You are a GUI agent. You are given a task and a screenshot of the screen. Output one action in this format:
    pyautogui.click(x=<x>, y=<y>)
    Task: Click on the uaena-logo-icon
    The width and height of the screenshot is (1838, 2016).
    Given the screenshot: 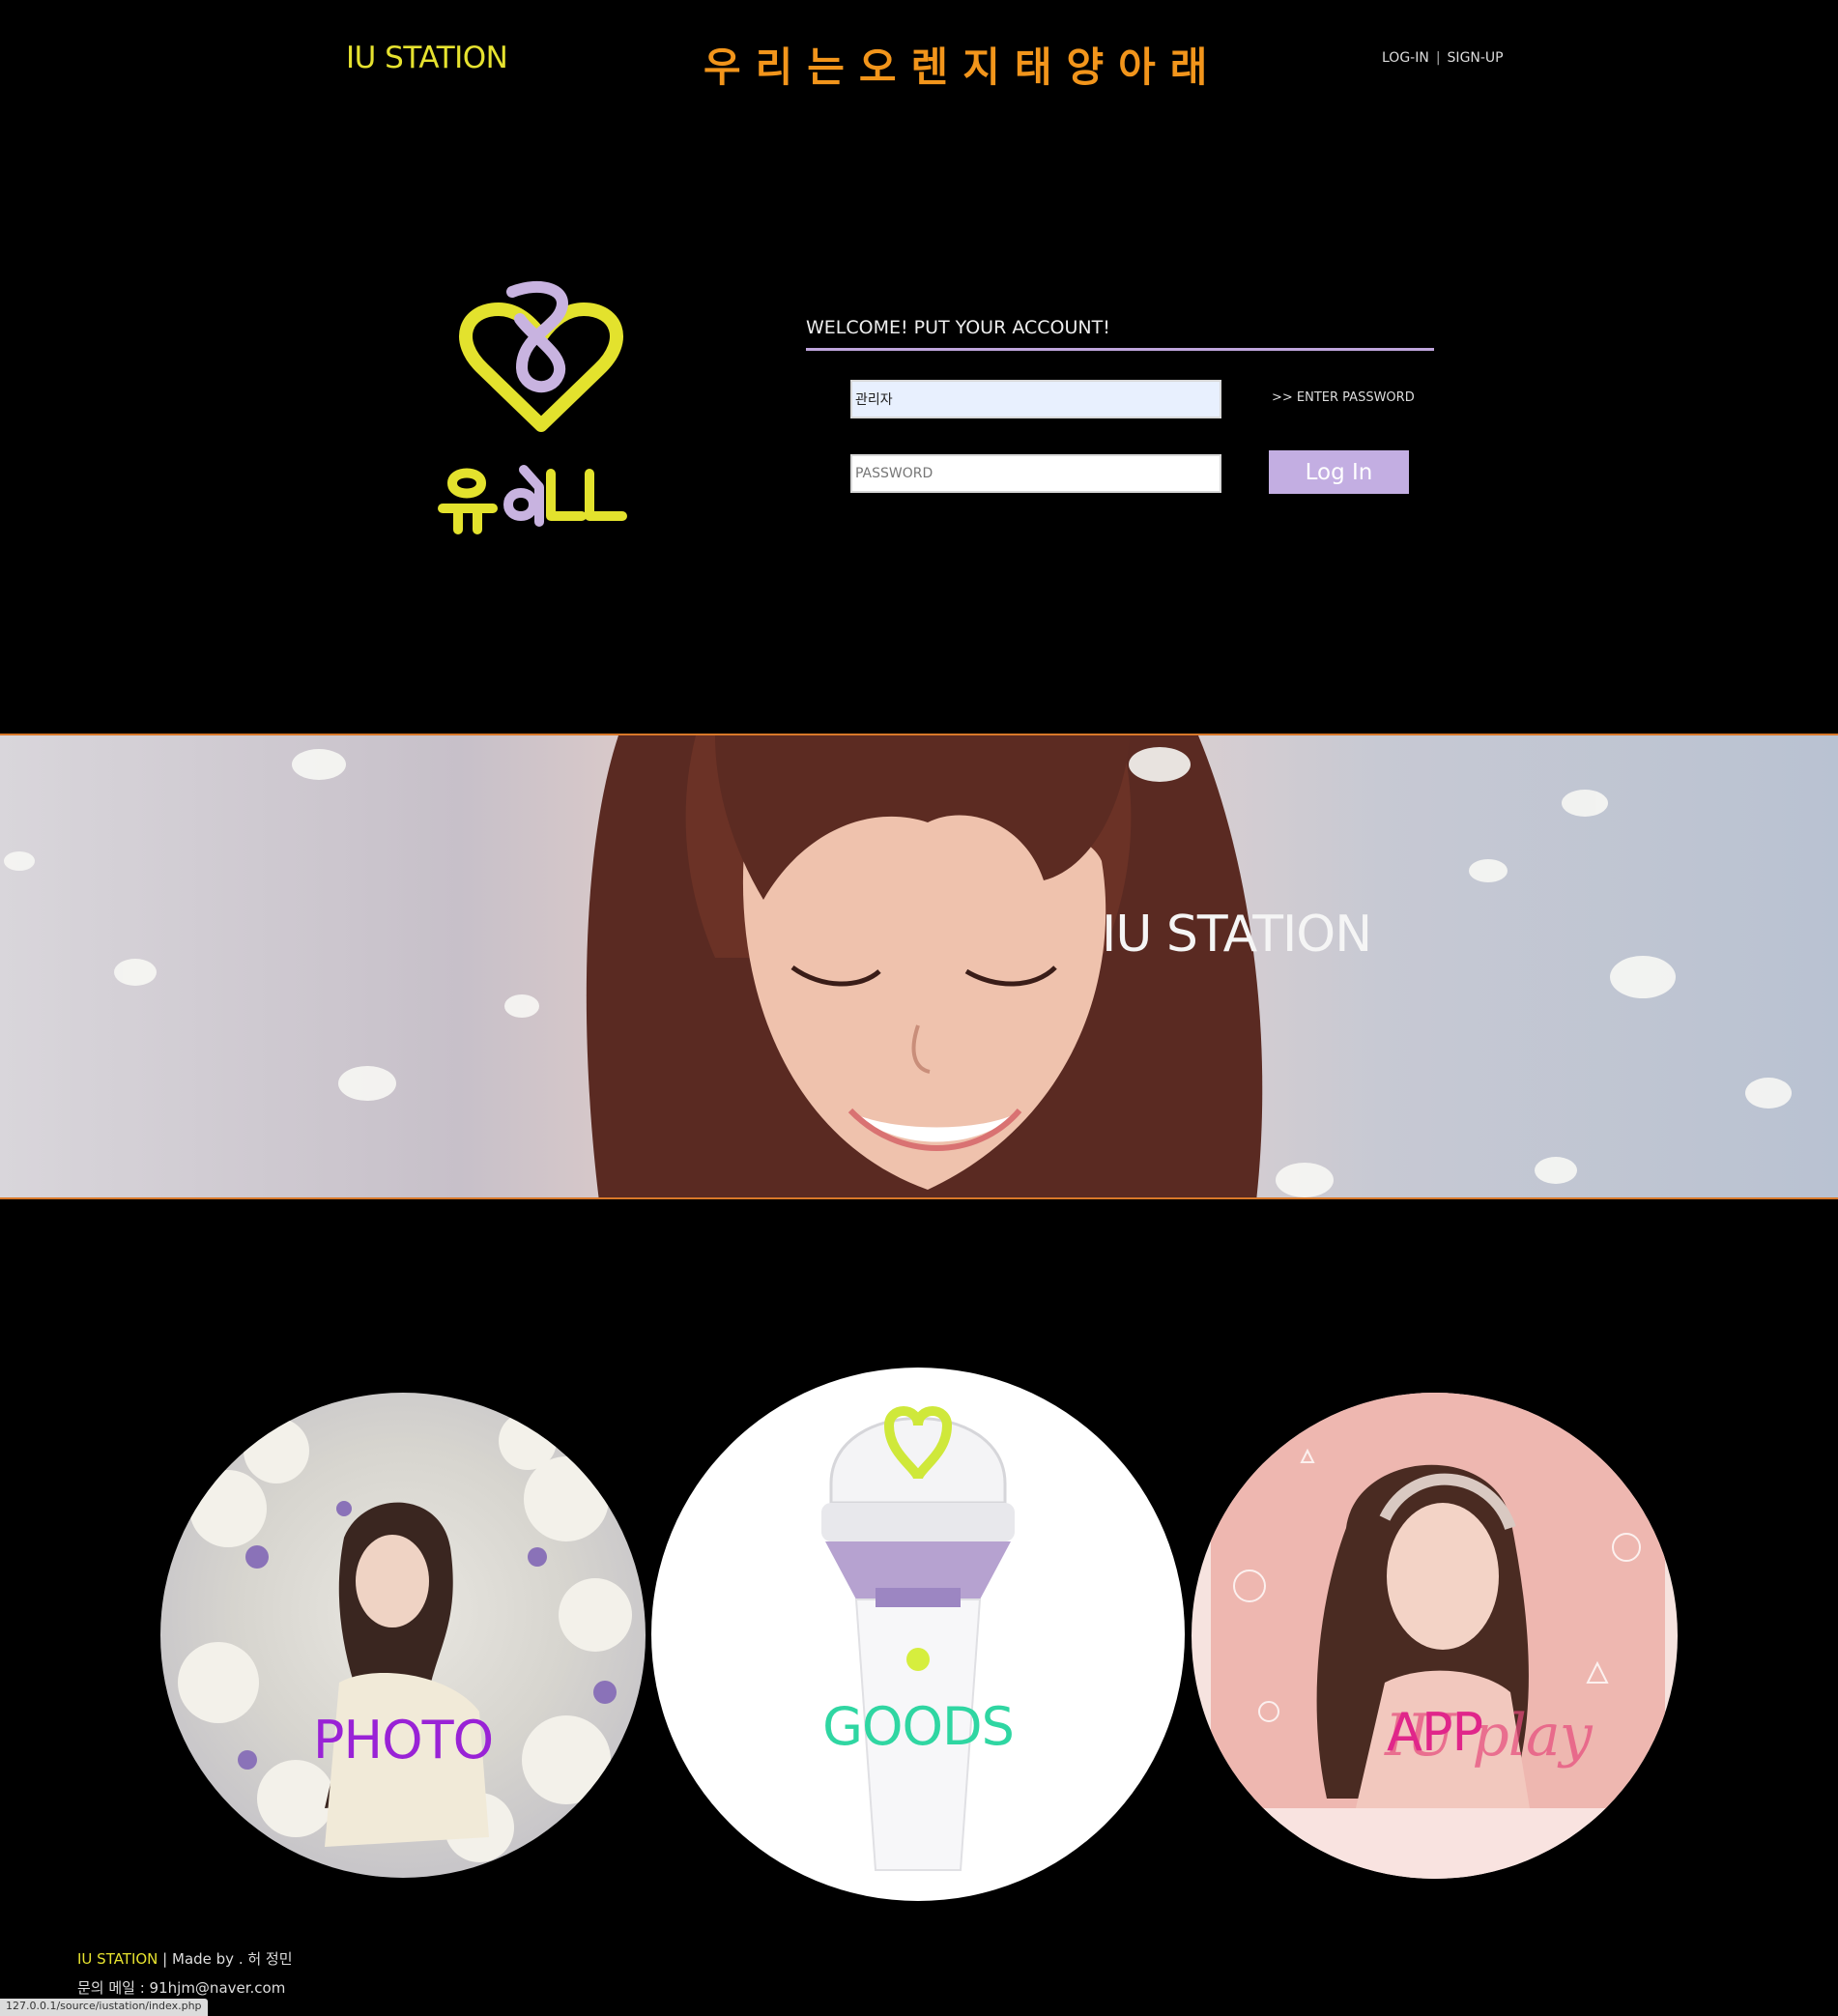 What is the action you would take?
    pyautogui.click(x=532, y=407)
    